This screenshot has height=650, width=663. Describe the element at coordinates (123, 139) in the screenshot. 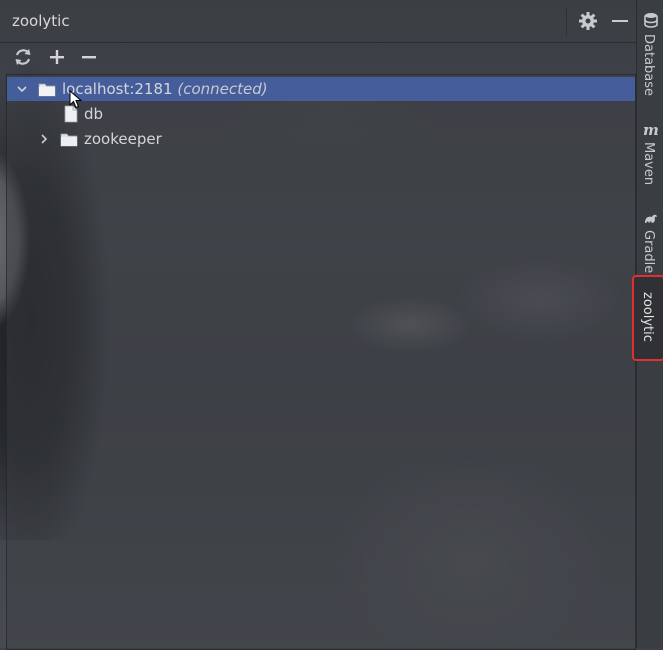

I see `node-label: zookeeper` at that location.